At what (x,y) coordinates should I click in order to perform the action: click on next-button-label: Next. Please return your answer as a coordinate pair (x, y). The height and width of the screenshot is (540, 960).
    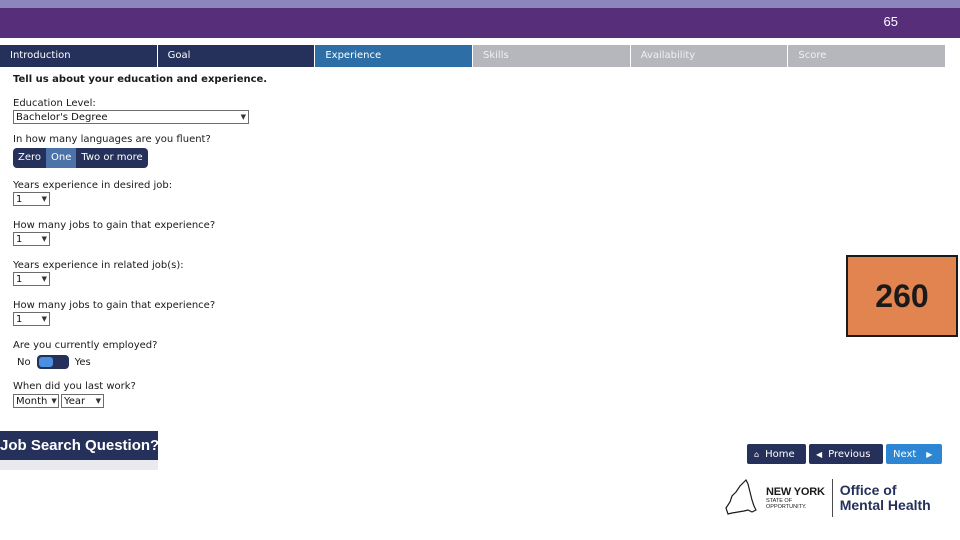
    Looking at the image, I should click on (905, 454).